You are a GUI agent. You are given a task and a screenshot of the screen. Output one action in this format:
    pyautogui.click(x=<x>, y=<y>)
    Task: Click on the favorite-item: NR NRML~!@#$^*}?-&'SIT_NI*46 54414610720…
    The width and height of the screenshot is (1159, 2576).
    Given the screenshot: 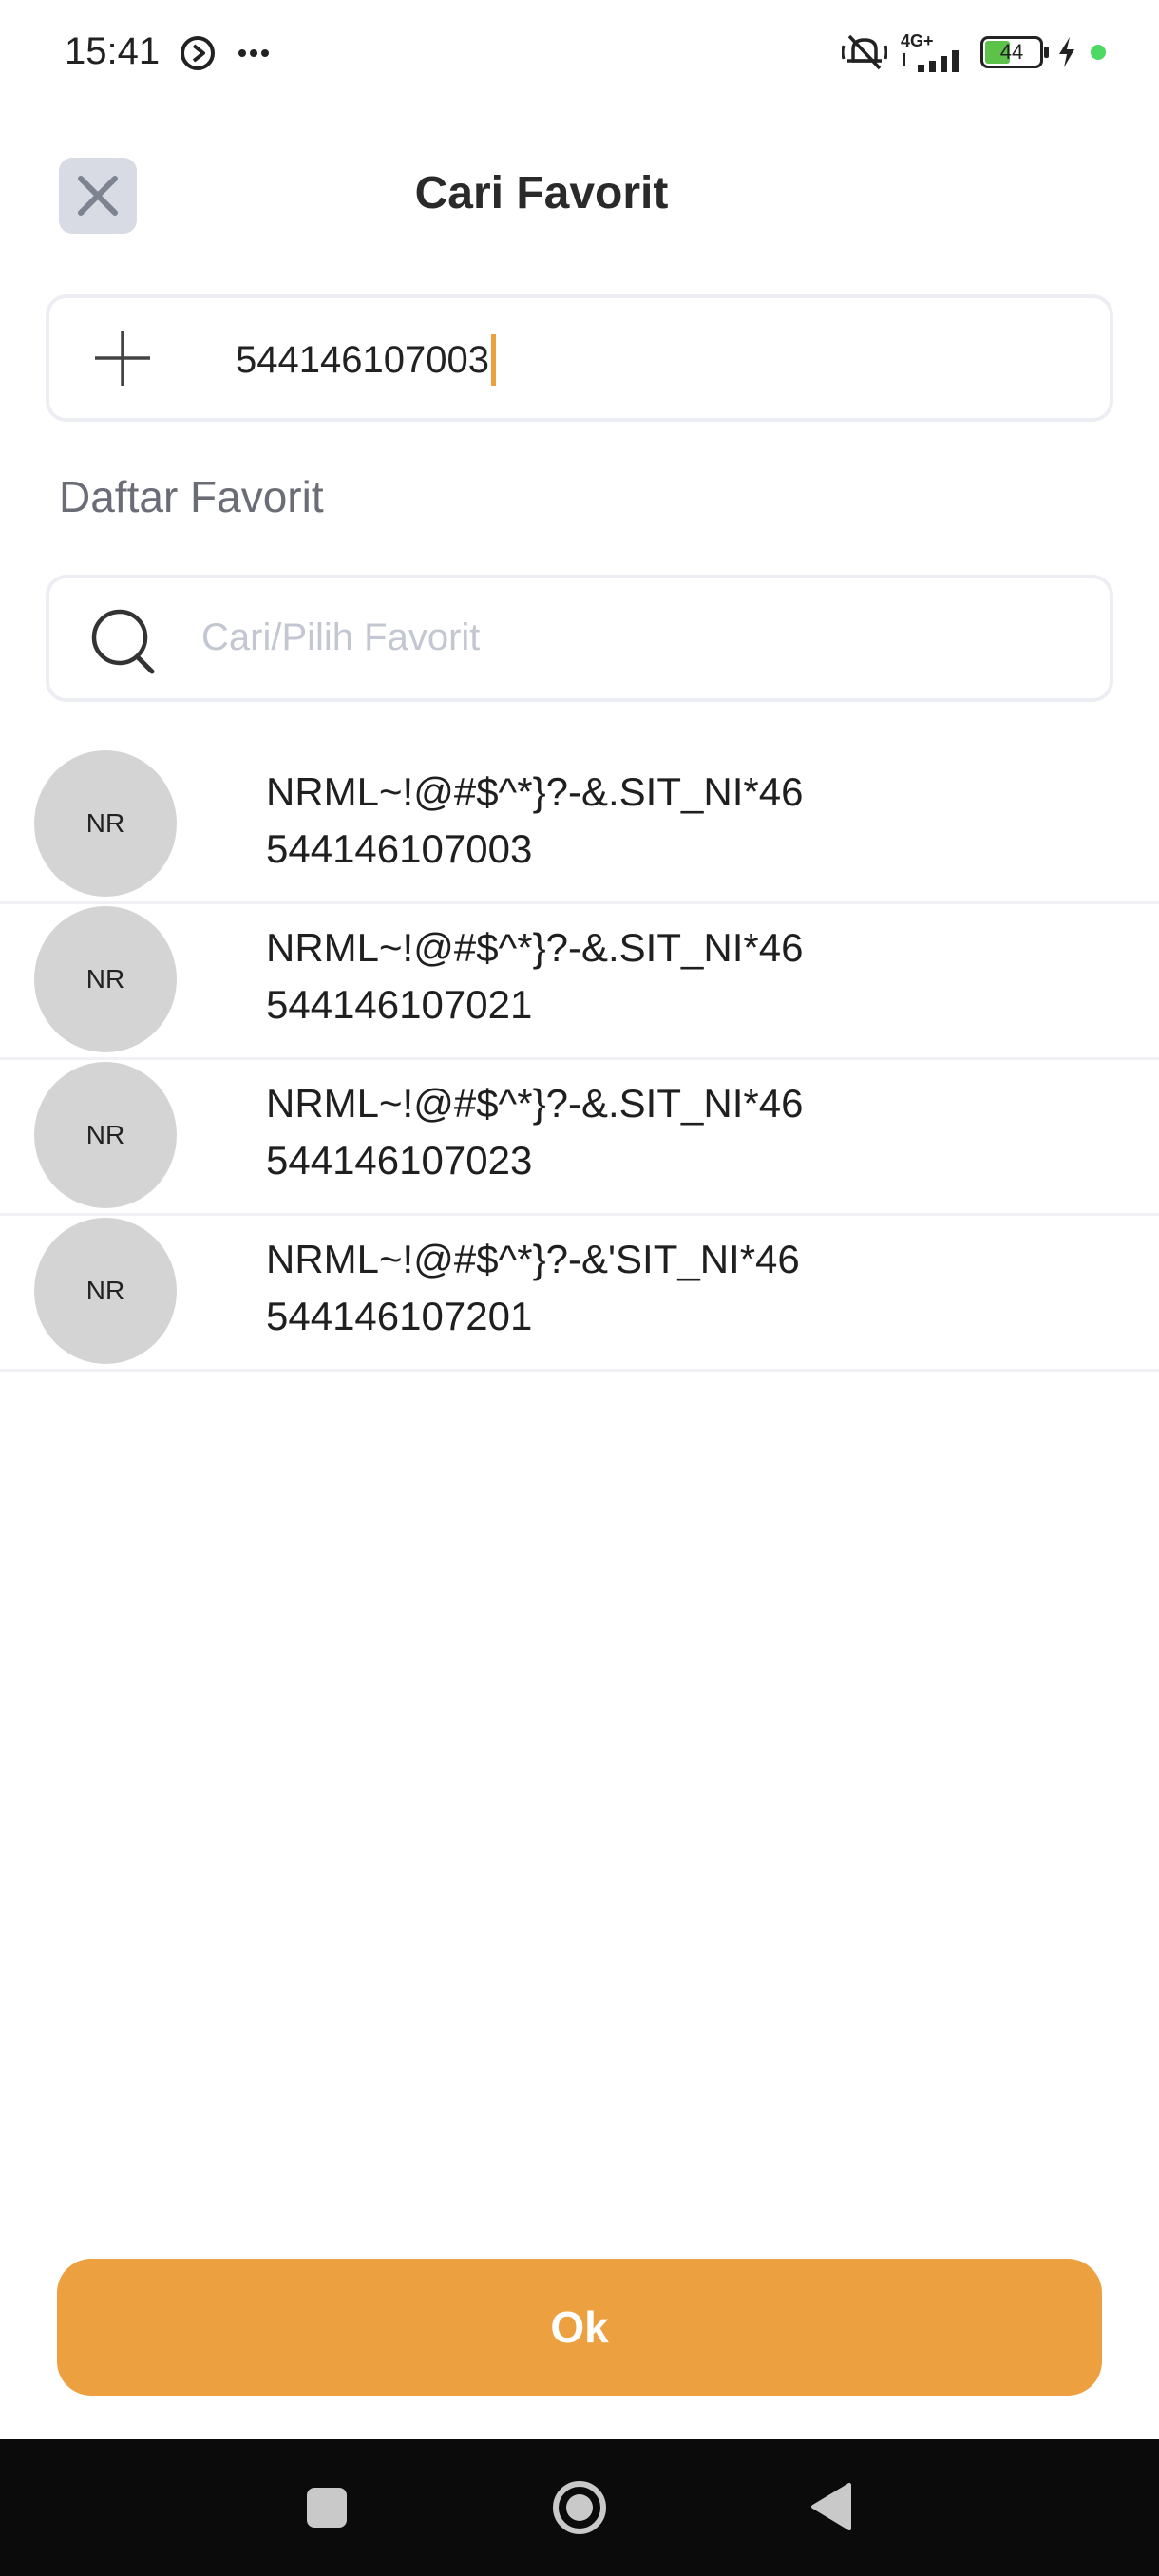 What is the action you would take?
    pyautogui.click(x=579, y=1294)
    